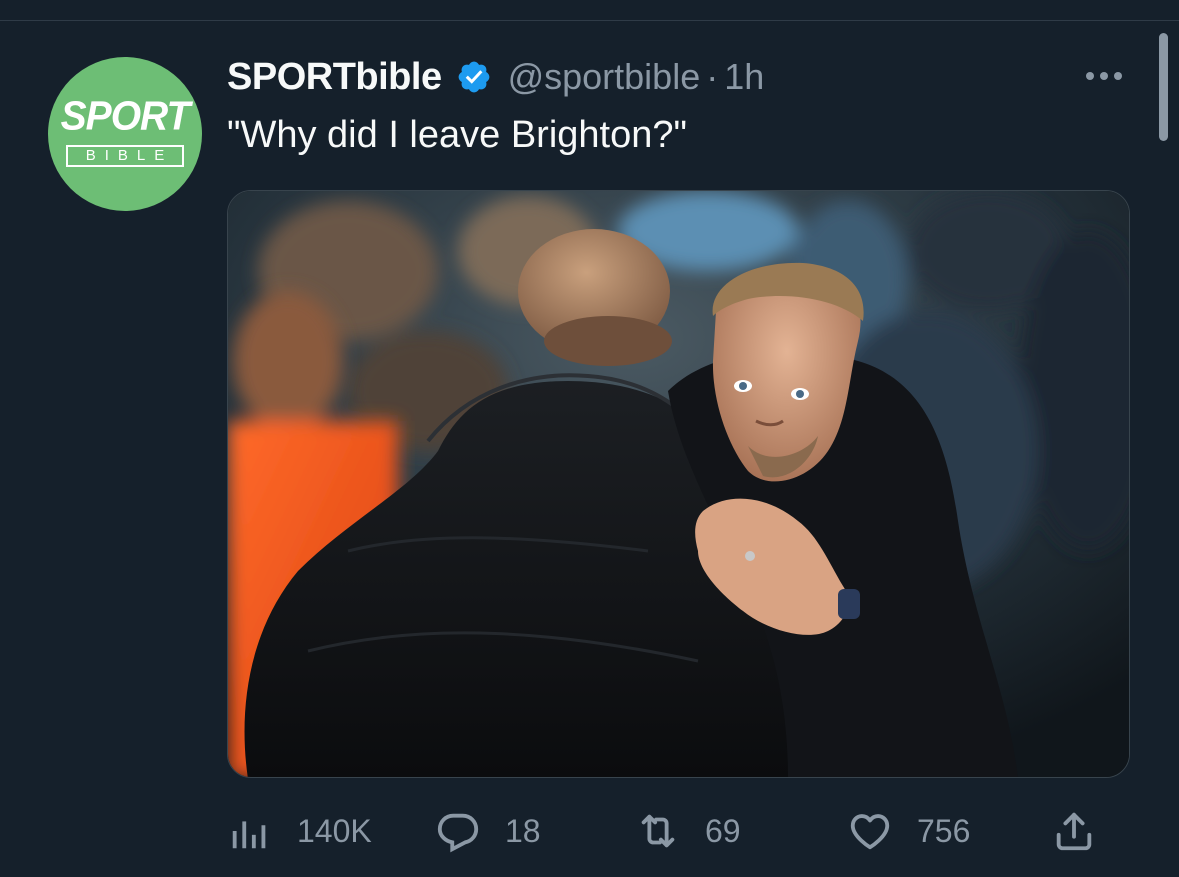 The height and width of the screenshot is (877, 1179). I want to click on author-handle: @sportbible, so click(604, 77).